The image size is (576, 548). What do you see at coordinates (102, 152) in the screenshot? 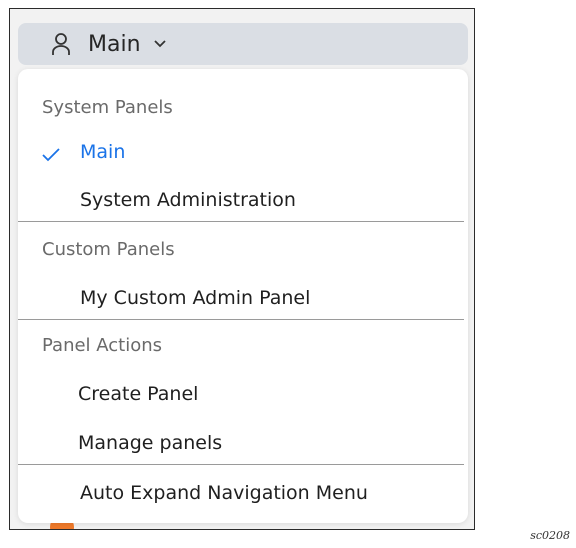
I see `menu-item-main: Main` at bounding box center [102, 152].